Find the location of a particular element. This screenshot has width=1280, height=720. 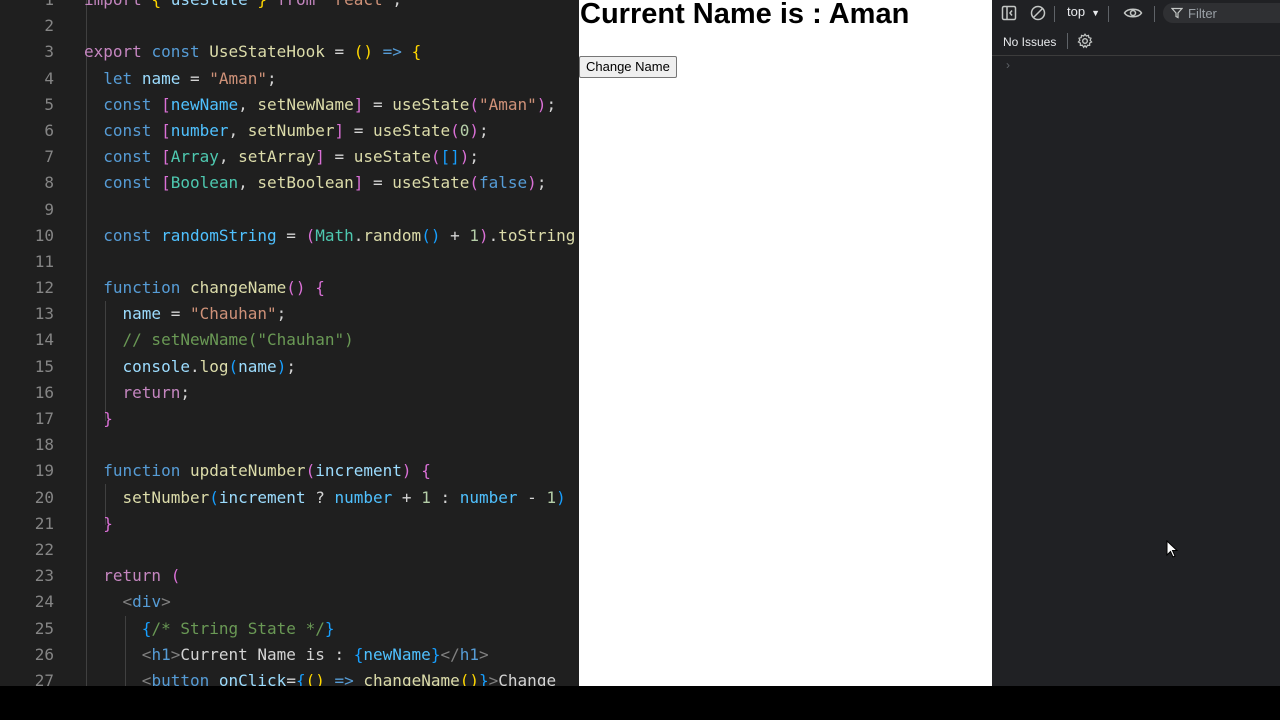

line-number: 24 is located at coordinates (44, 602).